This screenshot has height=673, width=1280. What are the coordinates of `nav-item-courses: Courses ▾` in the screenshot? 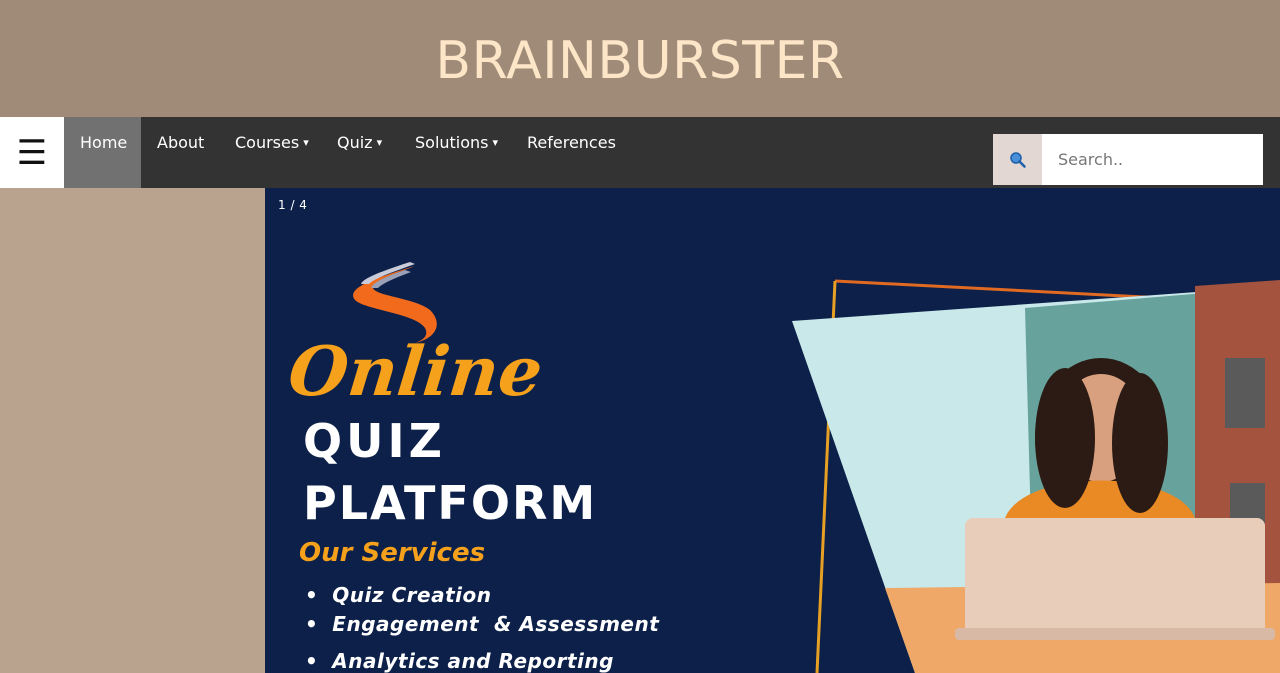 It's located at (272, 152).